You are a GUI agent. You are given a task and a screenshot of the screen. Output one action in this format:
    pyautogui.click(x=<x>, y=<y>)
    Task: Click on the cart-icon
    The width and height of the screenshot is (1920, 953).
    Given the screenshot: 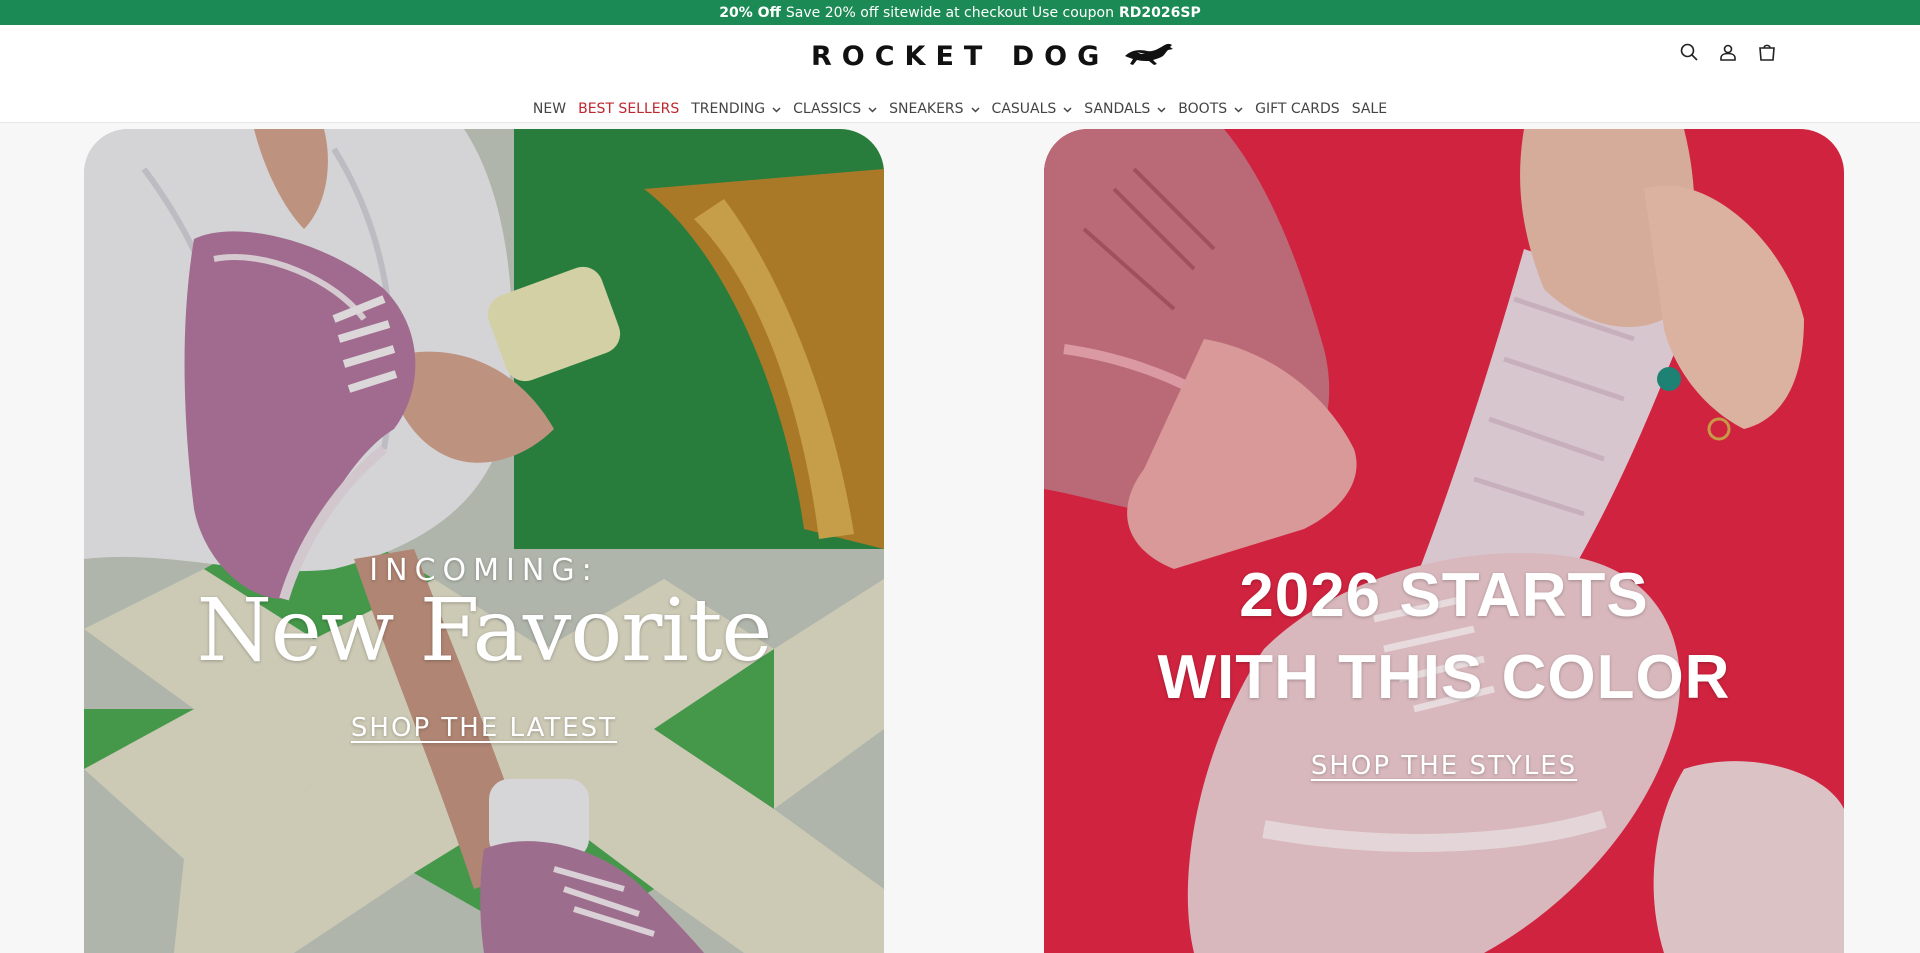 What is the action you would take?
    pyautogui.click(x=1767, y=52)
    